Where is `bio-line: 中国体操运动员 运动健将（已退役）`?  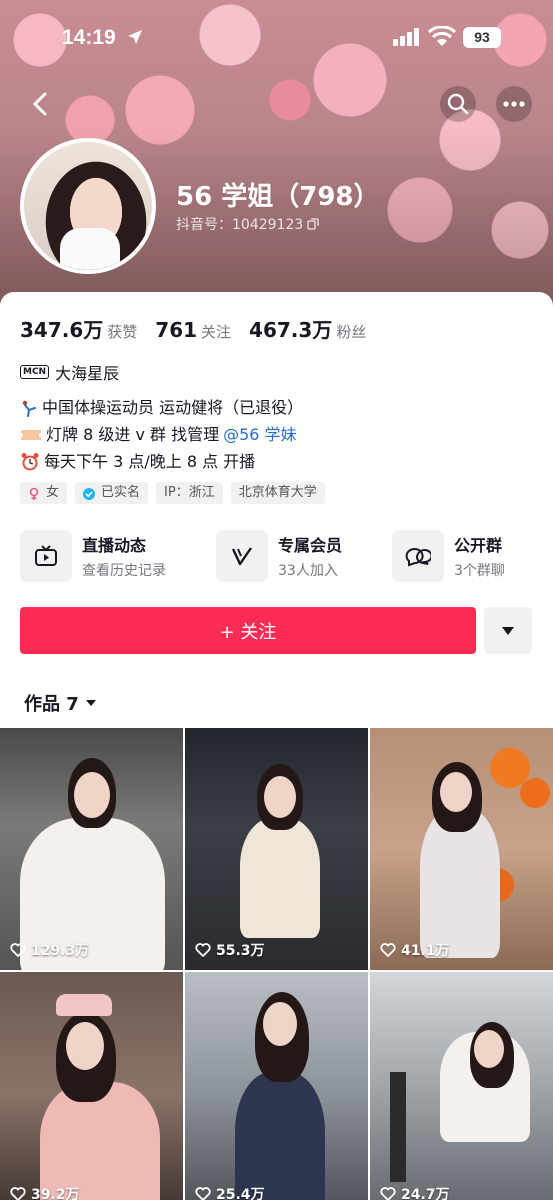
bio-line: 中国体操运动员 运动健将（已退役） is located at coordinates (161, 407).